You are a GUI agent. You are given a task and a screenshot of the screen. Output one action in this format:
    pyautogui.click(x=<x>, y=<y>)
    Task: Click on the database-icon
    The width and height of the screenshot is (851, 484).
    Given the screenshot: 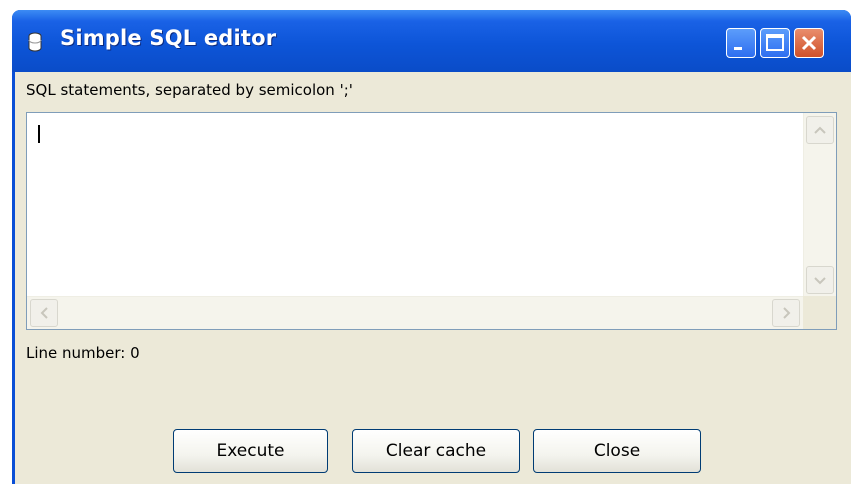 What is the action you would take?
    pyautogui.click(x=35, y=42)
    